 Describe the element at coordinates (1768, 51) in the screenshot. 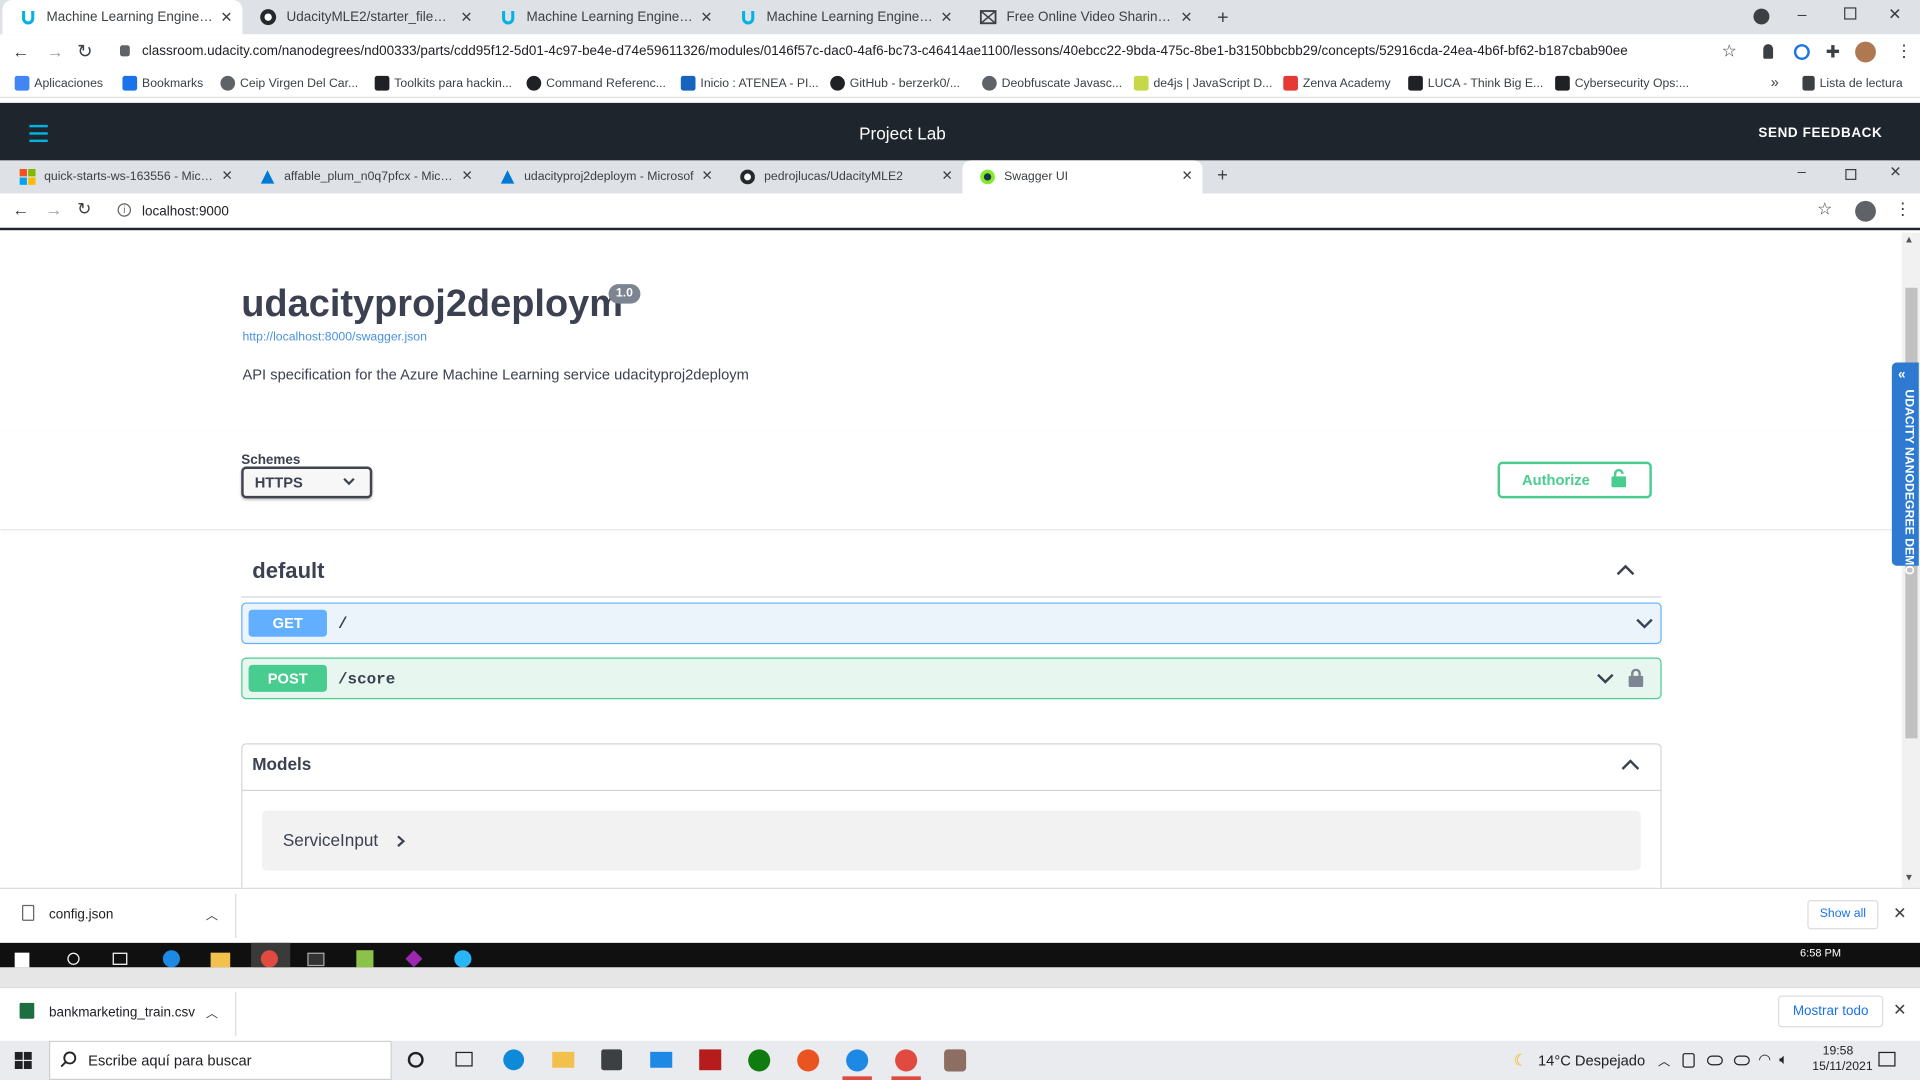

I see `key-icon` at that location.